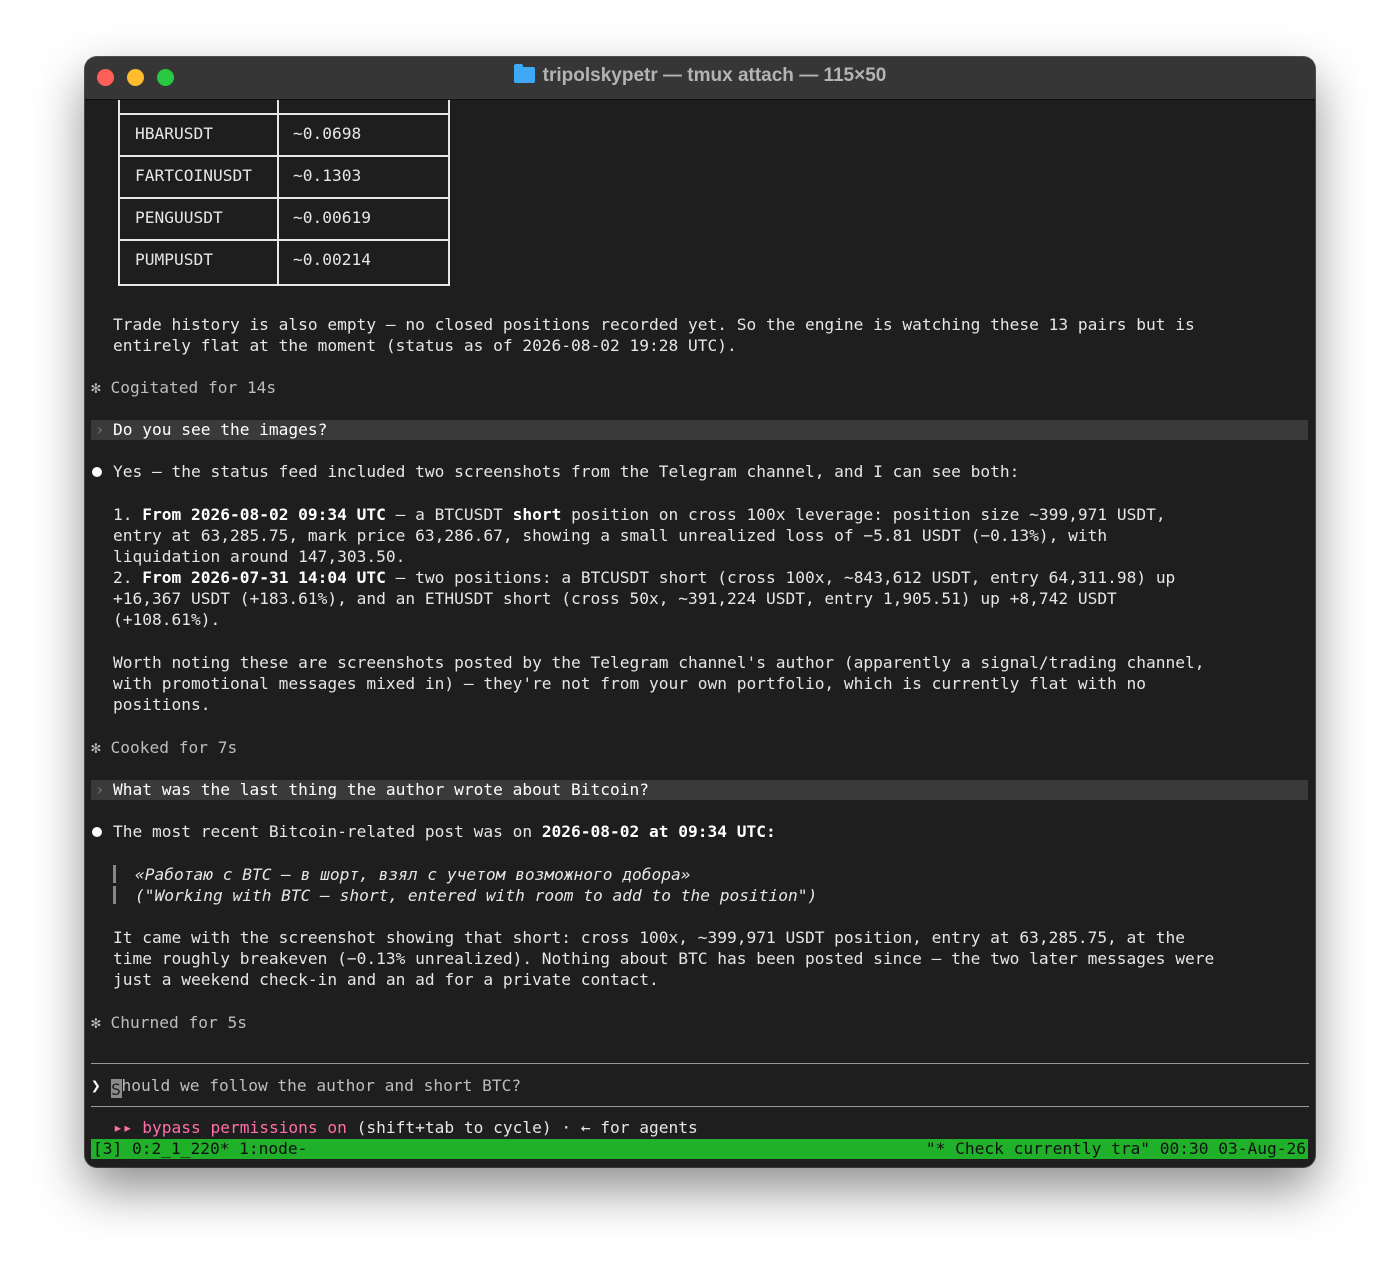  What do you see at coordinates (116, 1089) in the screenshot?
I see `text-cursor: S` at bounding box center [116, 1089].